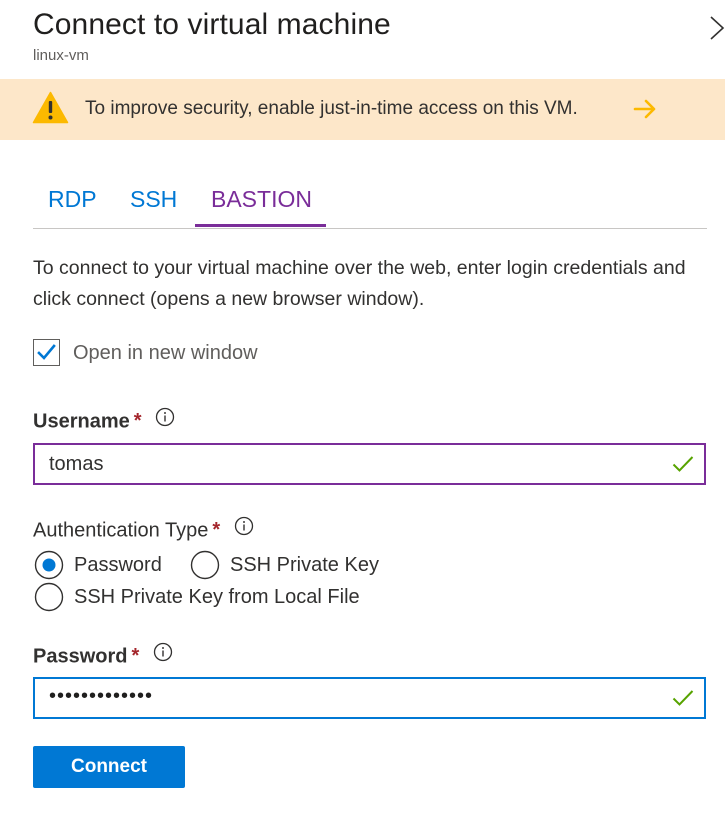 The width and height of the screenshot is (725, 832). What do you see at coordinates (61, 55) in the screenshot?
I see `vm-name-subtitle: linux-vm` at bounding box center [61, 55].